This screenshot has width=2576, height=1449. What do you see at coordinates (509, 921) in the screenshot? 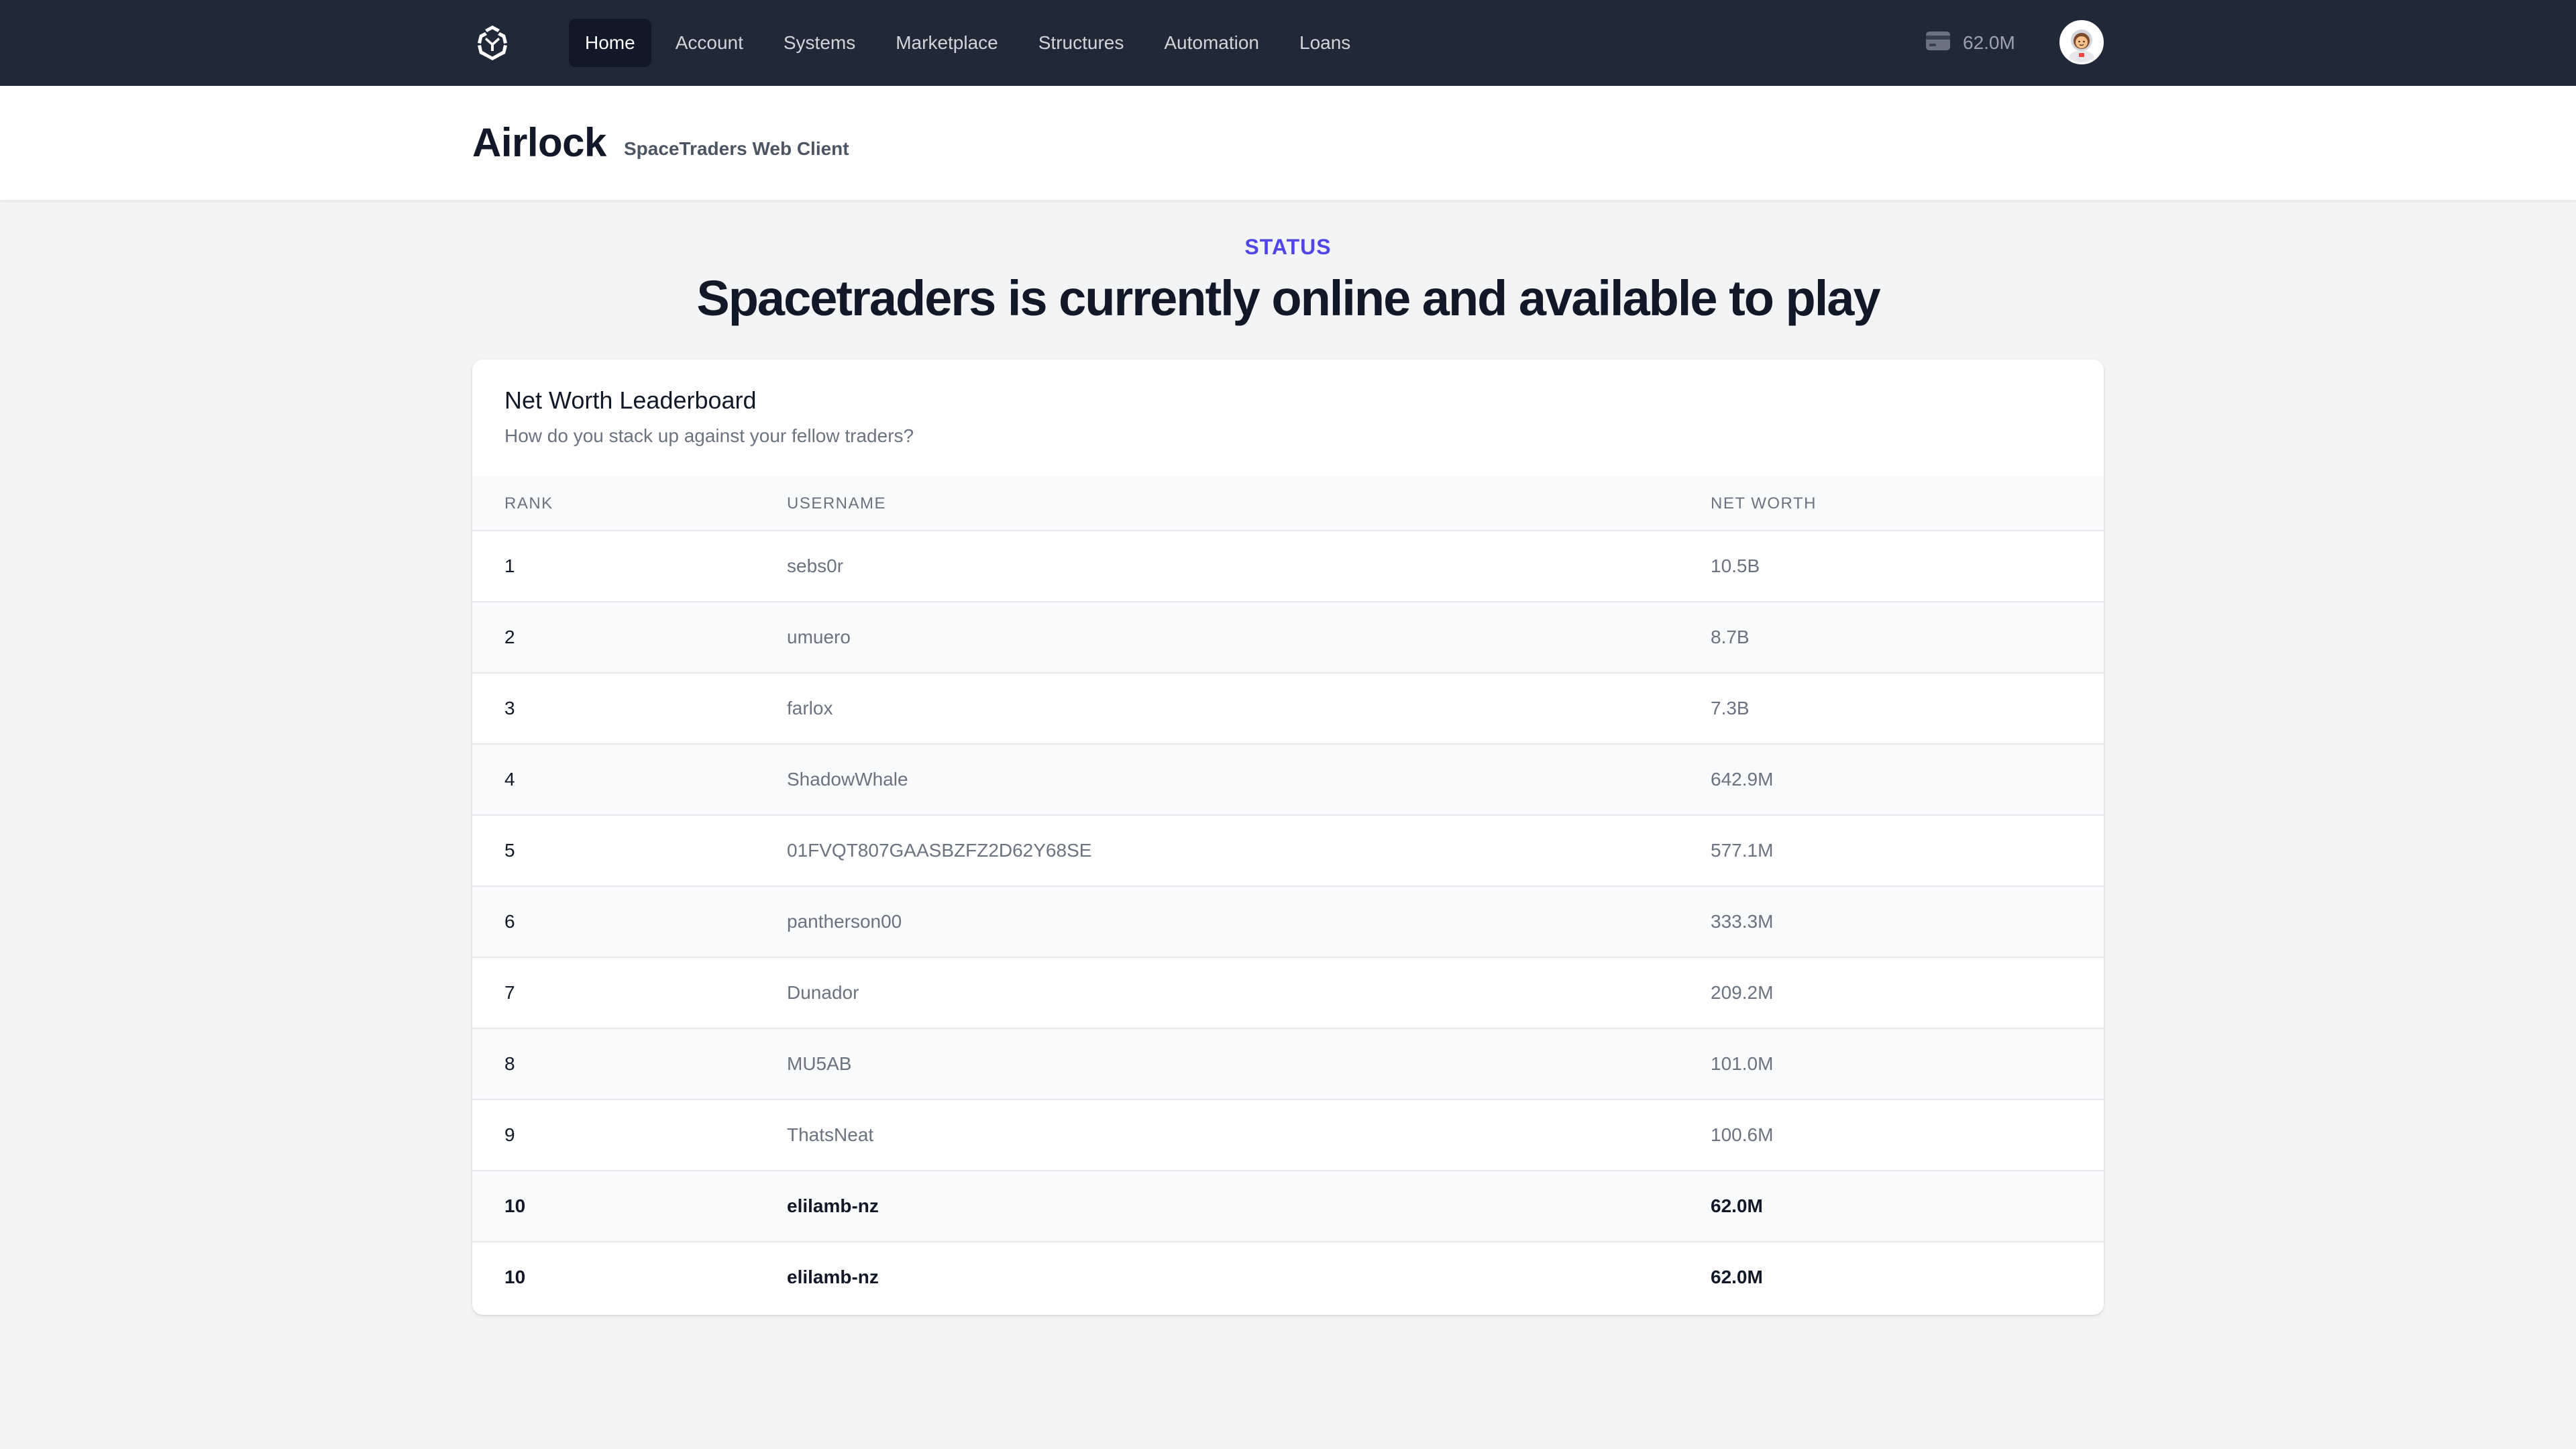
I see `rank-cell: 6` at bounding box center [509, 921].